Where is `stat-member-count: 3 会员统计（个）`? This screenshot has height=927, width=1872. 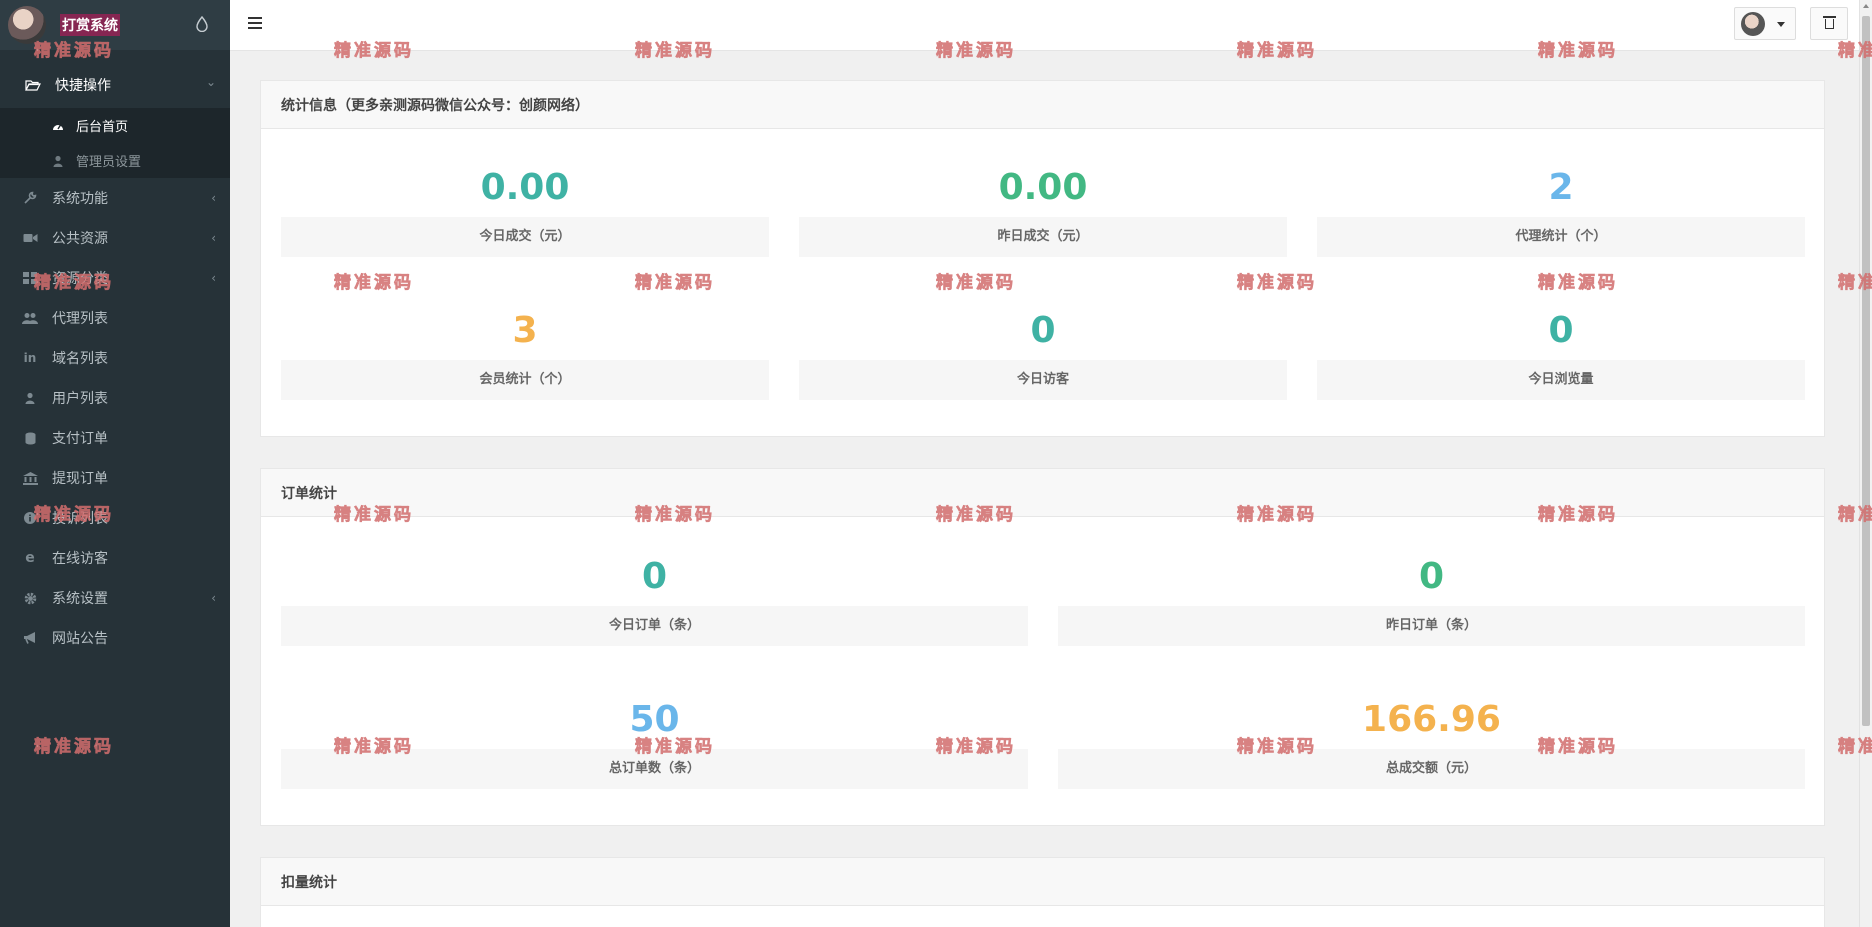 stat-member-count: 3 会员统计（个） is located at coordinates (525, 351).